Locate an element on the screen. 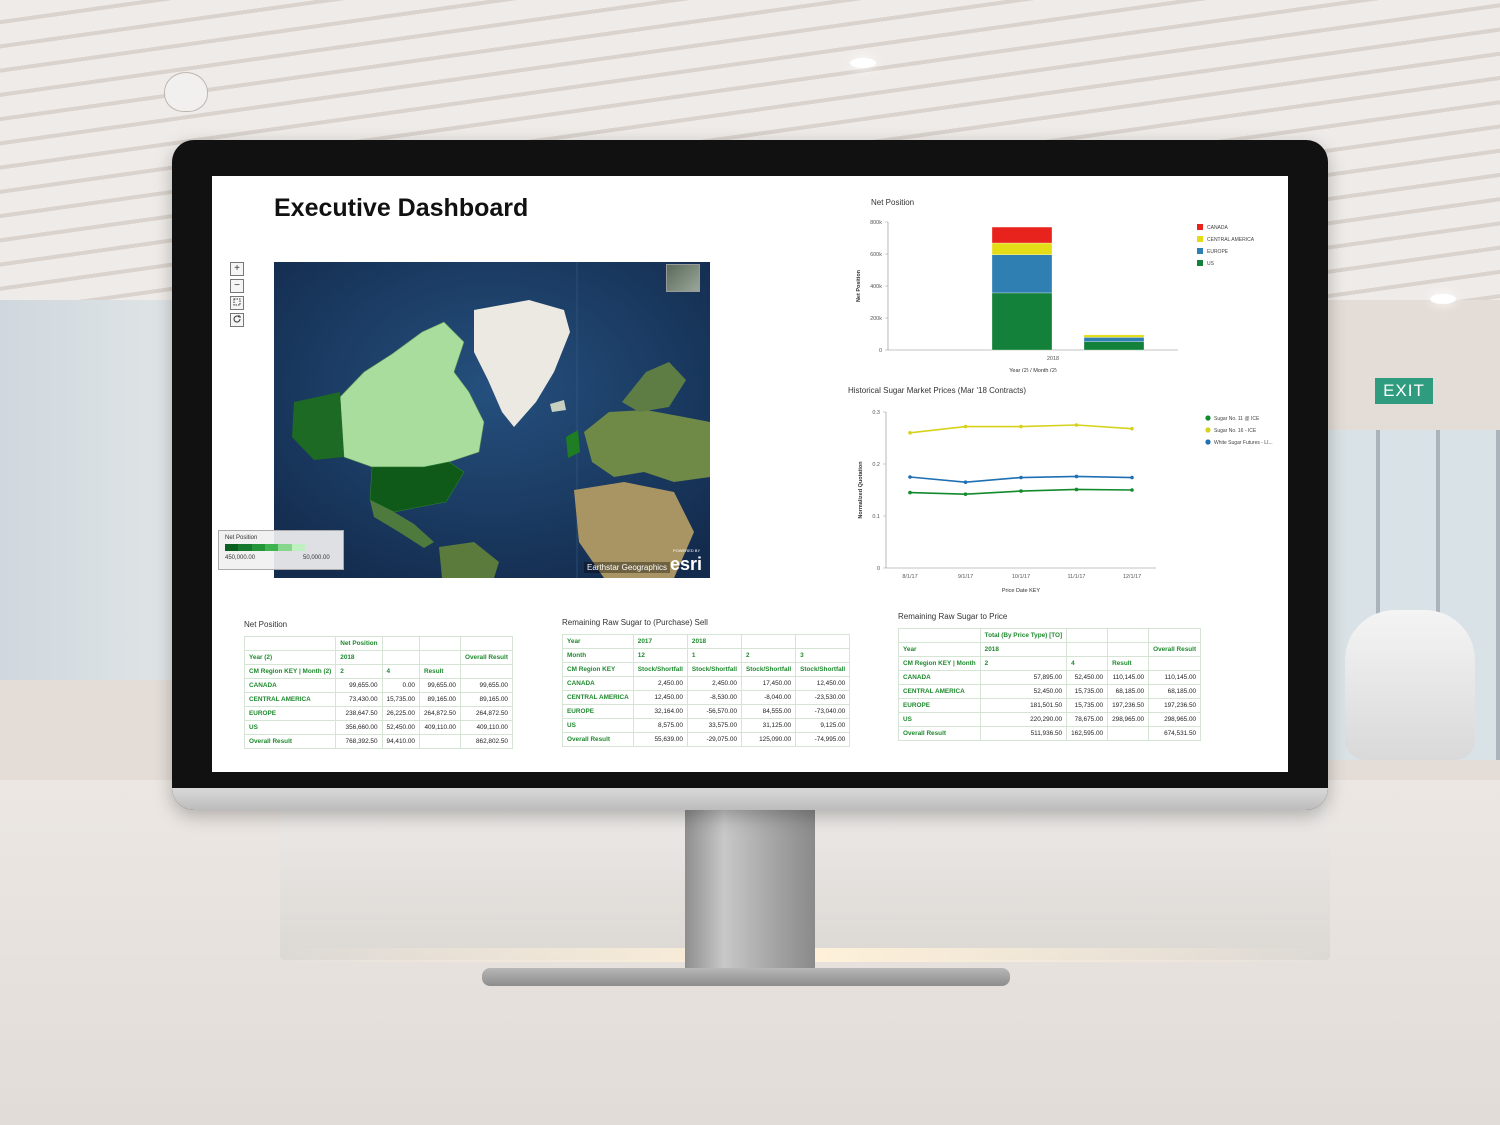 The height and width of the screenshot is (1125, 1500). table-cell: 238,647.50 is located at coordinates (359, 713).